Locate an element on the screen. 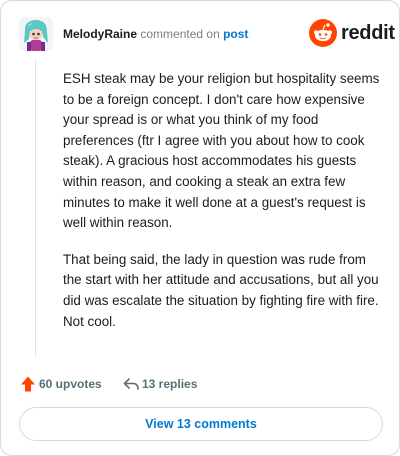 Image resolution: width=400 pixels, height=456 pixels. view-comments-button: View 13 comments is located at coordinates (201, 424).